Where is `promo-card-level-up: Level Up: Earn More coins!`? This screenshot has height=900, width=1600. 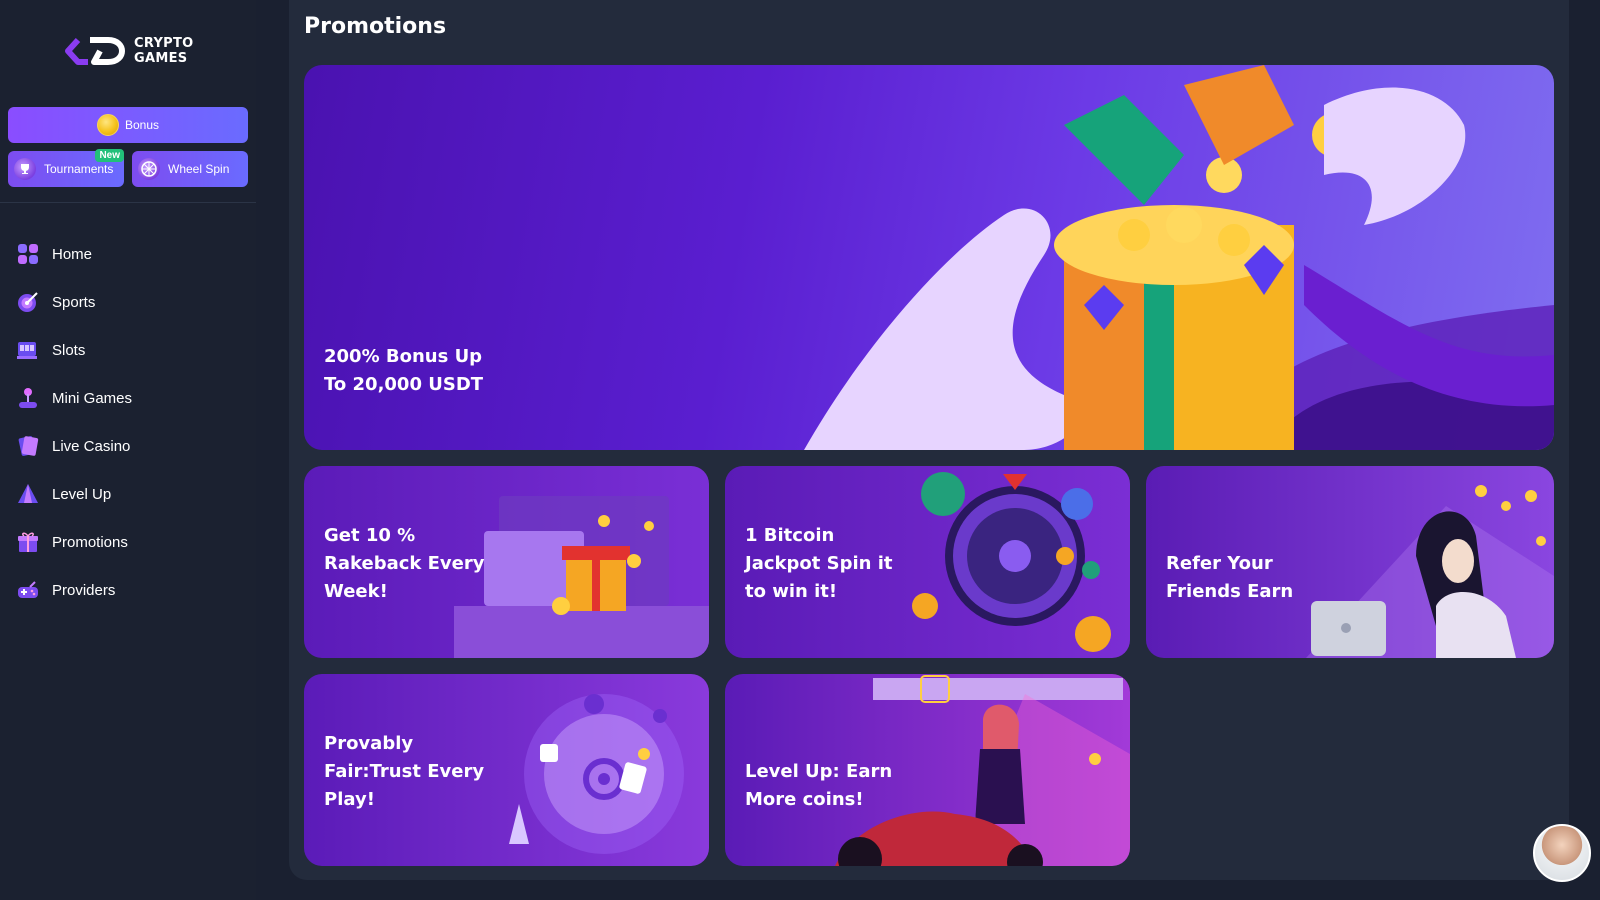
promo-card-level-up: Level Up: Earn More coins! is located at coordinates (927, 770).